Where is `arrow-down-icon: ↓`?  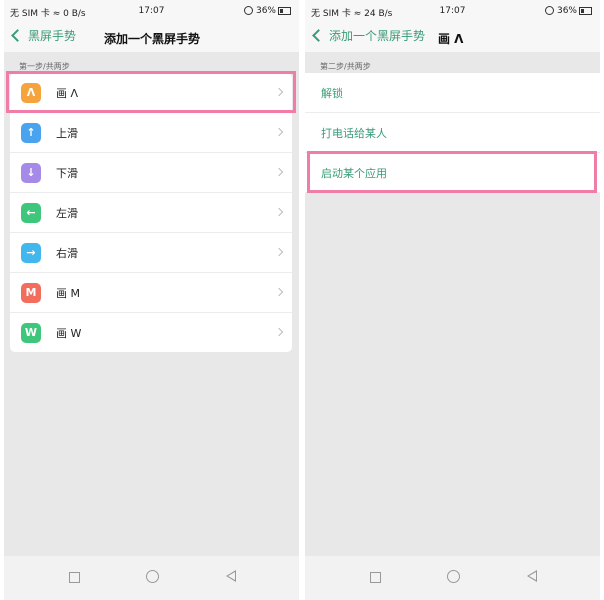
arrow-down-icon: ↓ is located at coordinates (31, 173).